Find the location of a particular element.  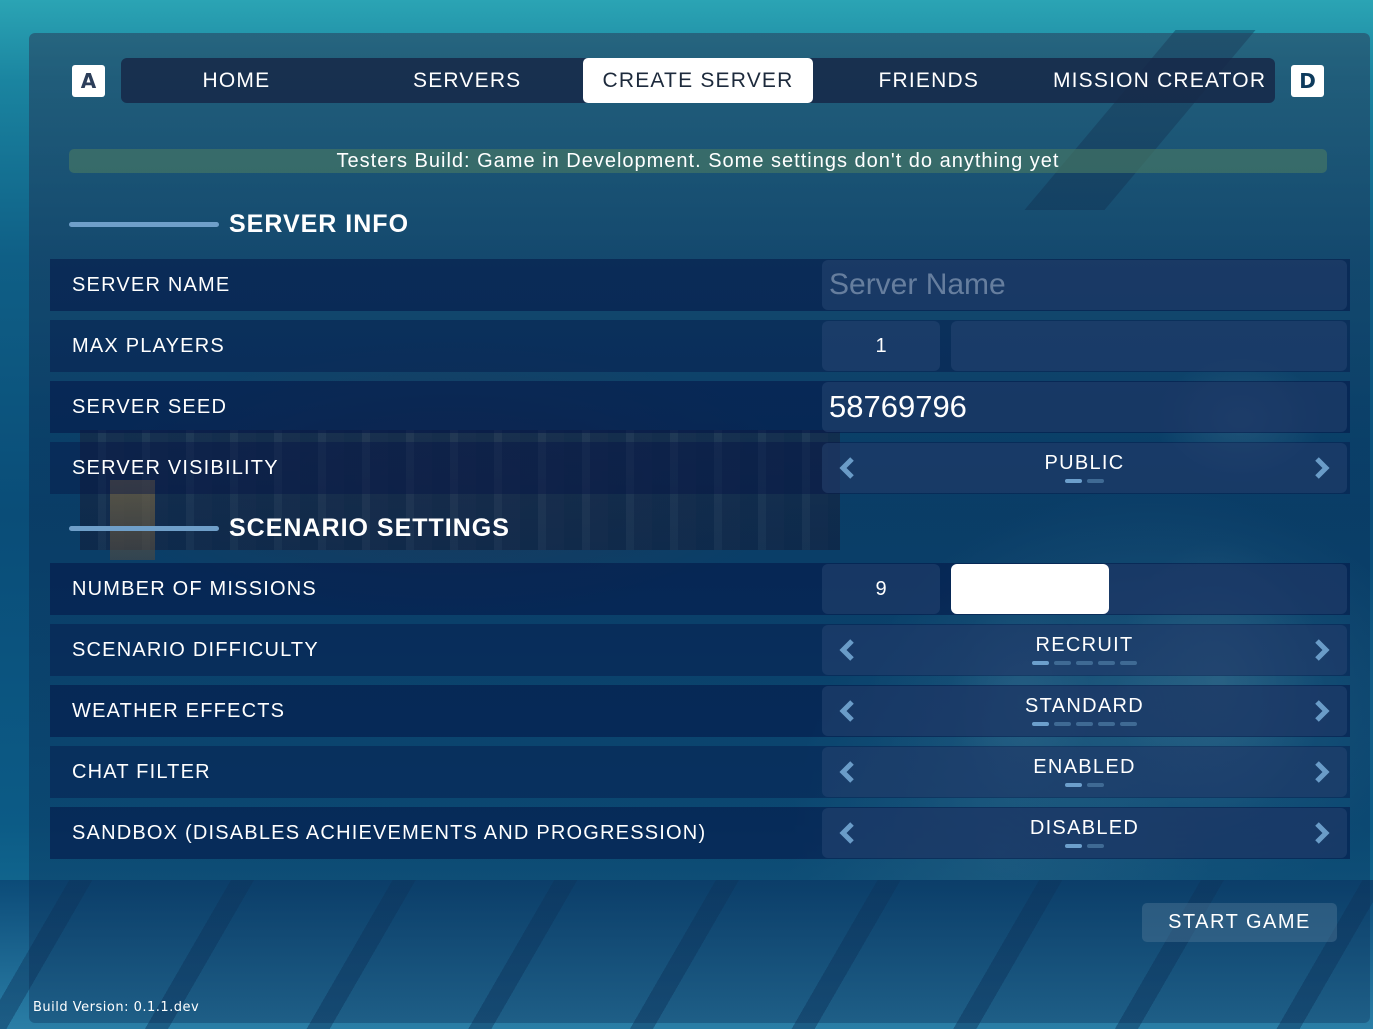

tab-home: HOME is located at coordinates (236, 80).